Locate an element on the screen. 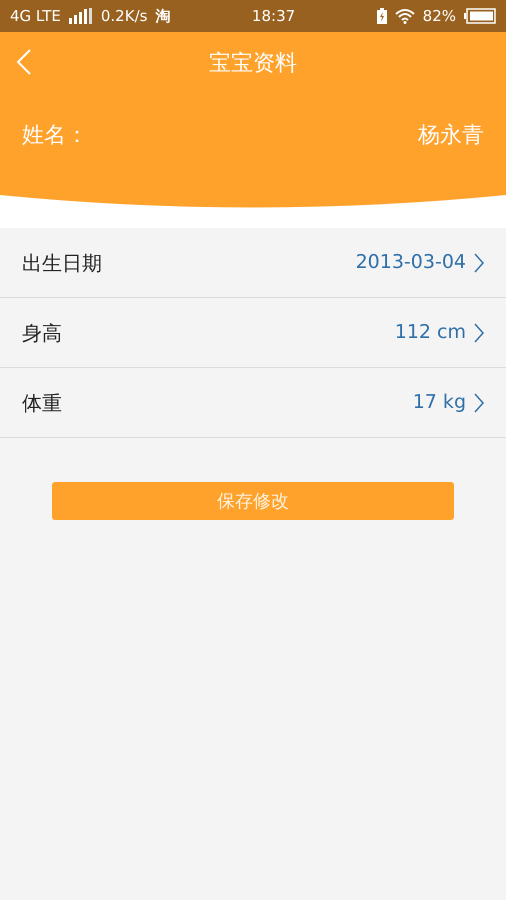 This screenshot has height=900, width=506. field-label: 出生日期 is located at coordinates (62, 263).